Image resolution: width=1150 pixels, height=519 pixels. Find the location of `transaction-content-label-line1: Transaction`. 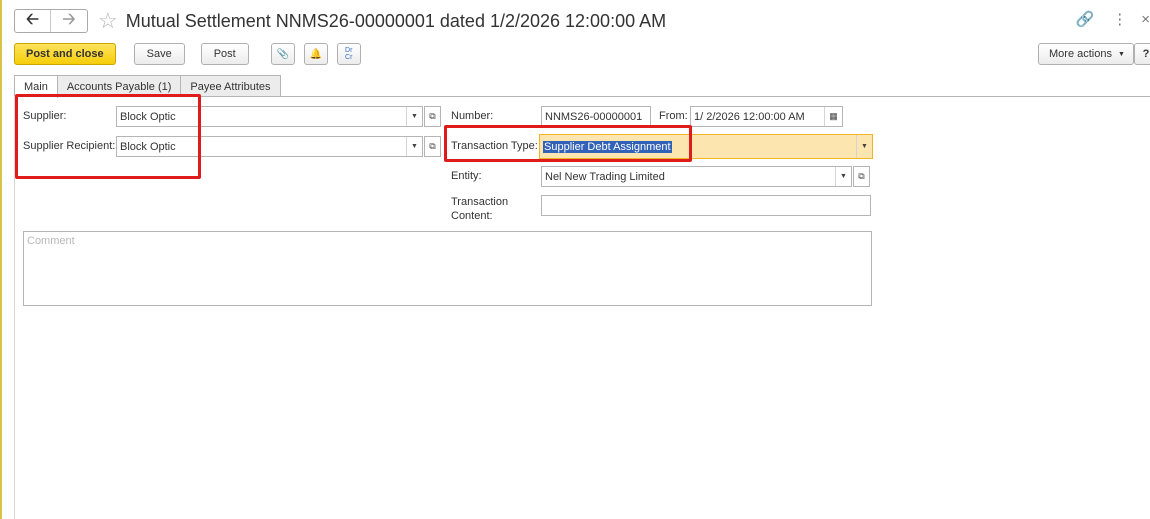

transaction-content-label-line1: Transaction is located at coordinates (480, 202).